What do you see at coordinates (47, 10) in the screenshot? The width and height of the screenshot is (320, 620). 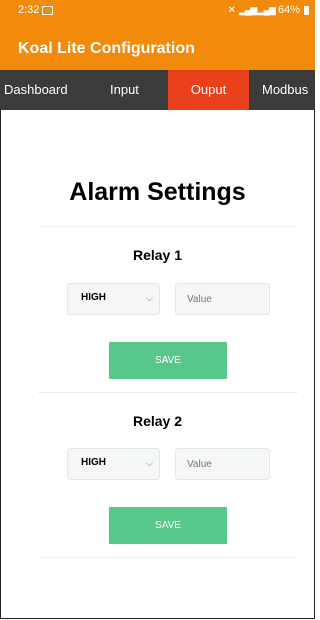 I see `gallery-notification-icon` at bounding box center [47, 10].